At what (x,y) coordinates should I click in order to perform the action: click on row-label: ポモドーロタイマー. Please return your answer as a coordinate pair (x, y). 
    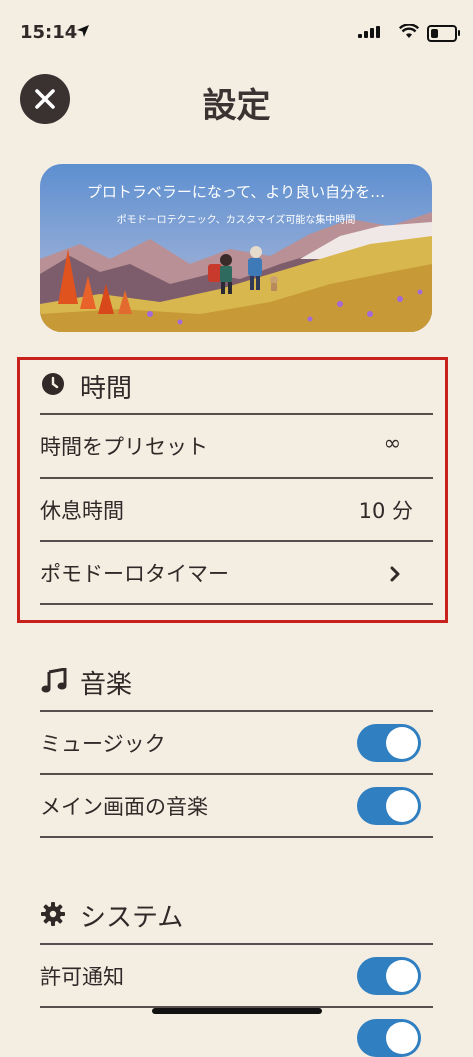
    Looking at the image, I should click on (134, 574).